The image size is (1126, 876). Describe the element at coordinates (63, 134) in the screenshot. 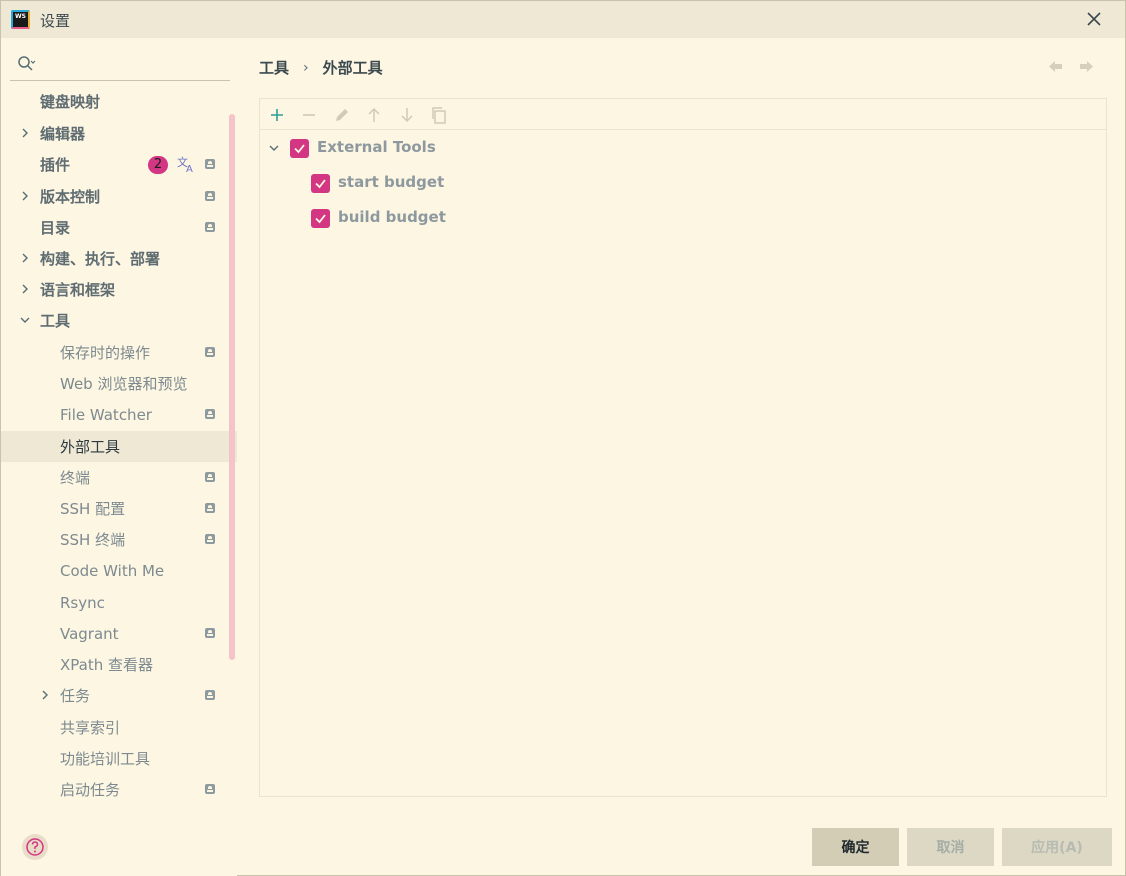

I see `sidebar-item-label: 编辑器` at that location.